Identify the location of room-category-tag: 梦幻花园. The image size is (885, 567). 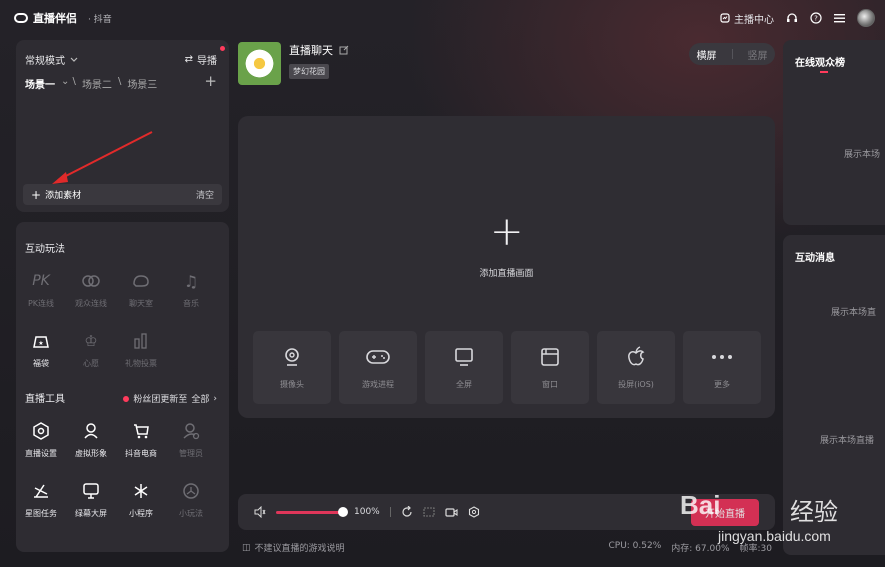
(309, 71).